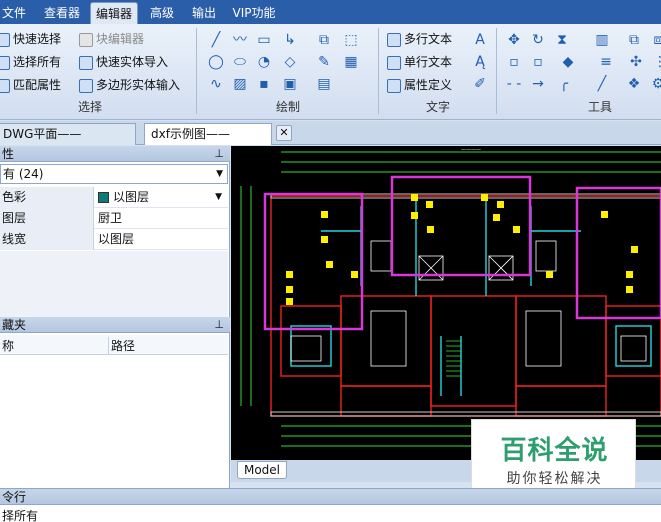  Describe the element at coordinates (480, 84) in the screenshot. I see `text-align-icon: ✐` at that location.